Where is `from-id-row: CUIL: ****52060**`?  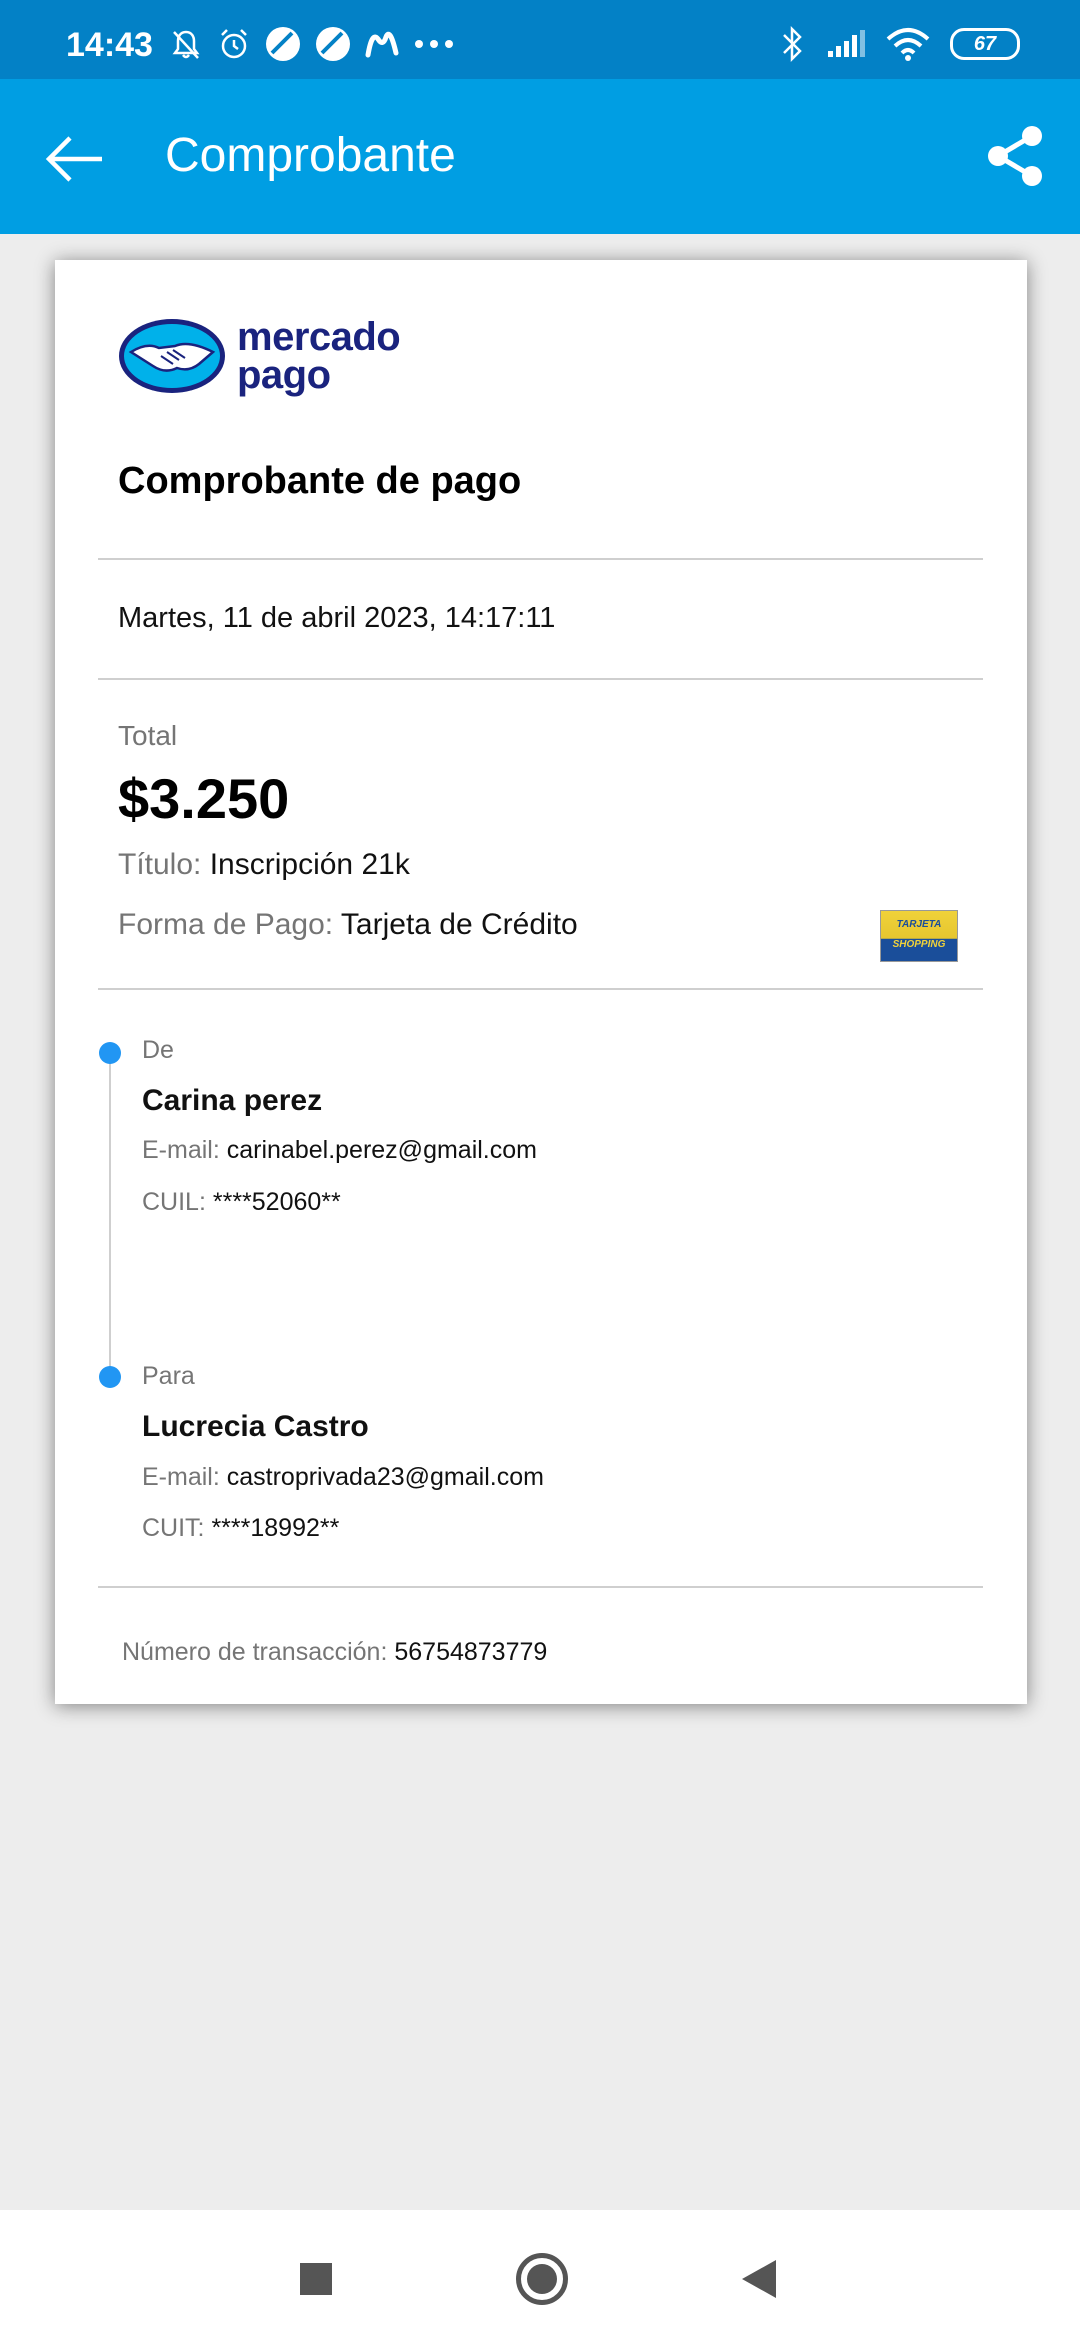 from-id-row: CUIL: ****52060** is located at coordinates (241, 1202).